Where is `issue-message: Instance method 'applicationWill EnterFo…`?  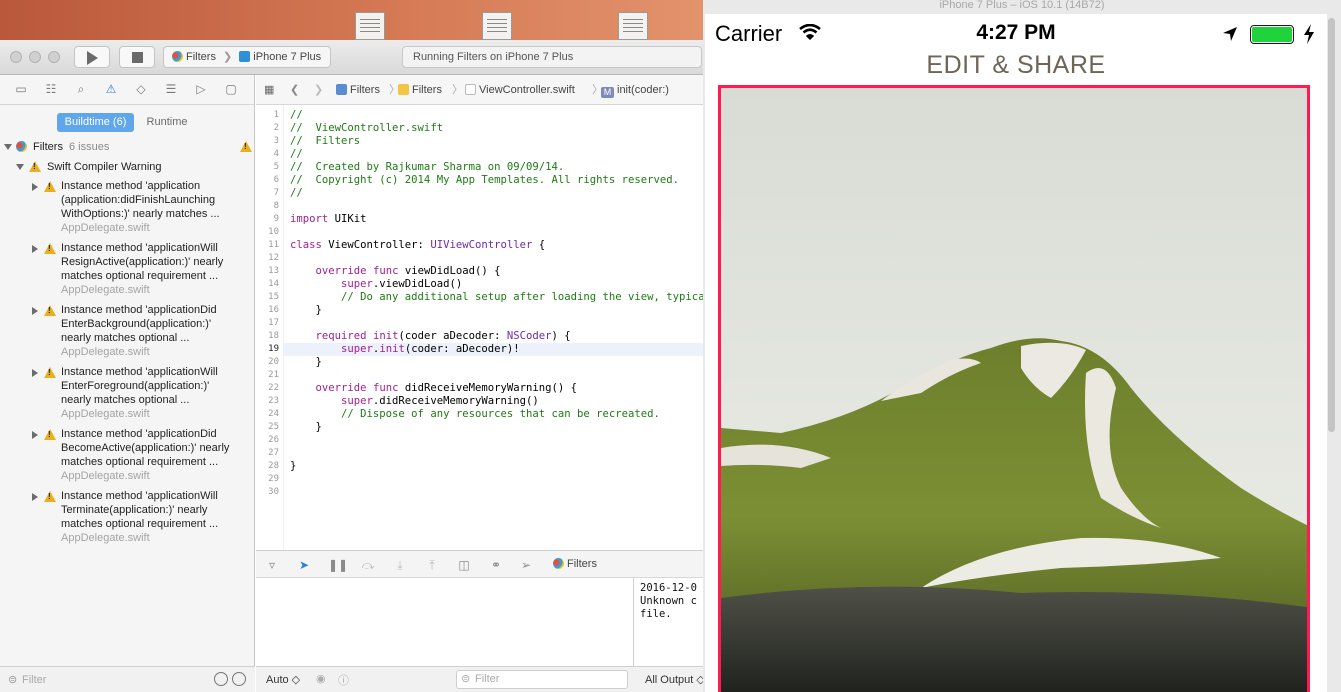 issue-message: Instance method 'applicationWill EnterFo… is located at coordinates (153, 393).